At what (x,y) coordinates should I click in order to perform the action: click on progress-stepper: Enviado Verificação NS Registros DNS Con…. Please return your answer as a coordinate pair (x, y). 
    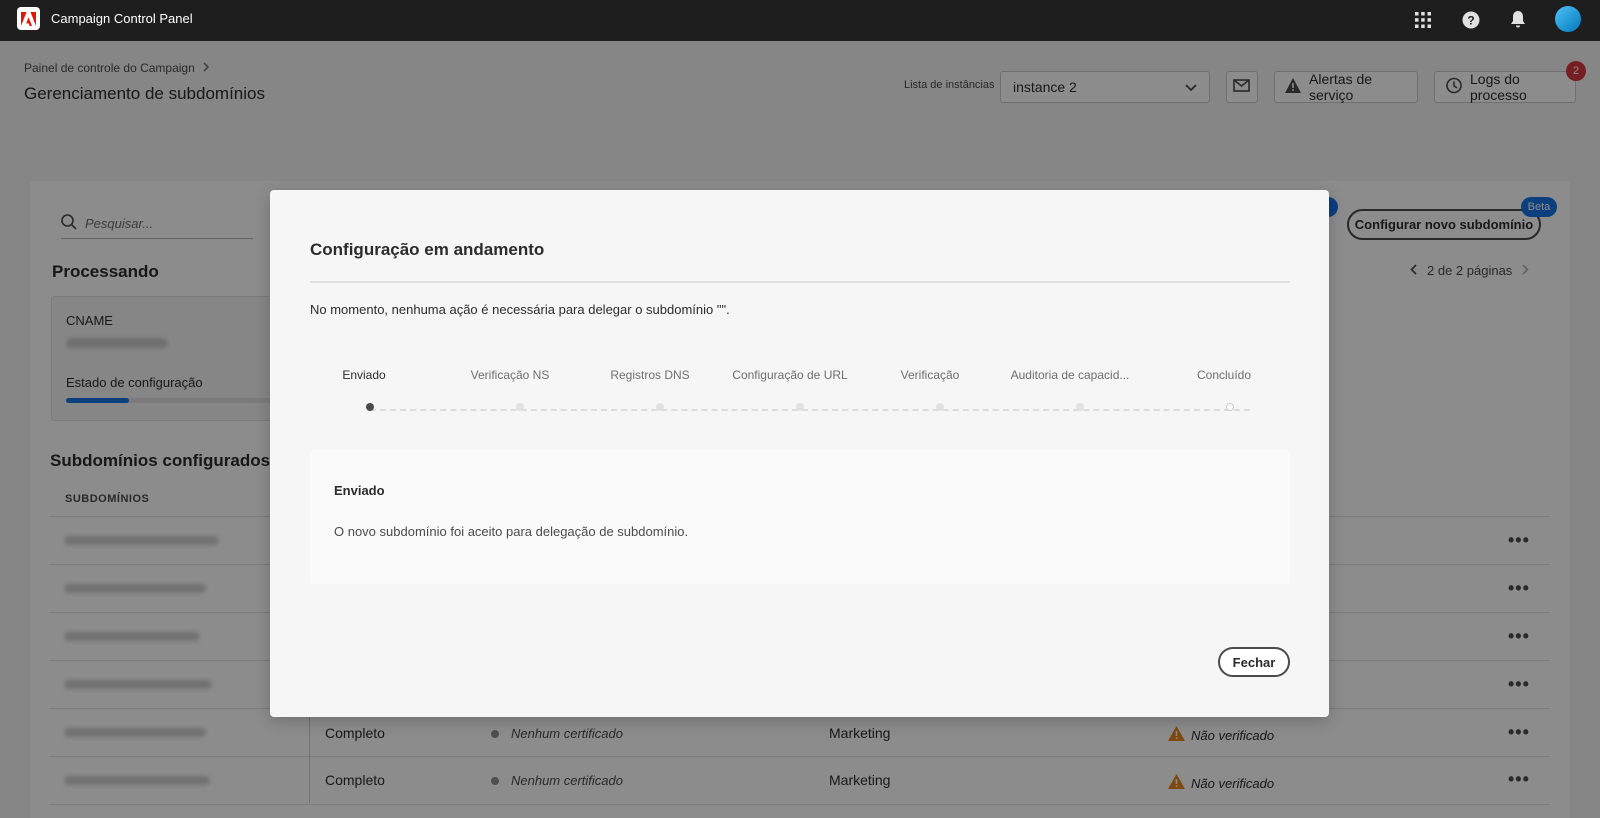
    Looking at the image, I should click on (800, 388).